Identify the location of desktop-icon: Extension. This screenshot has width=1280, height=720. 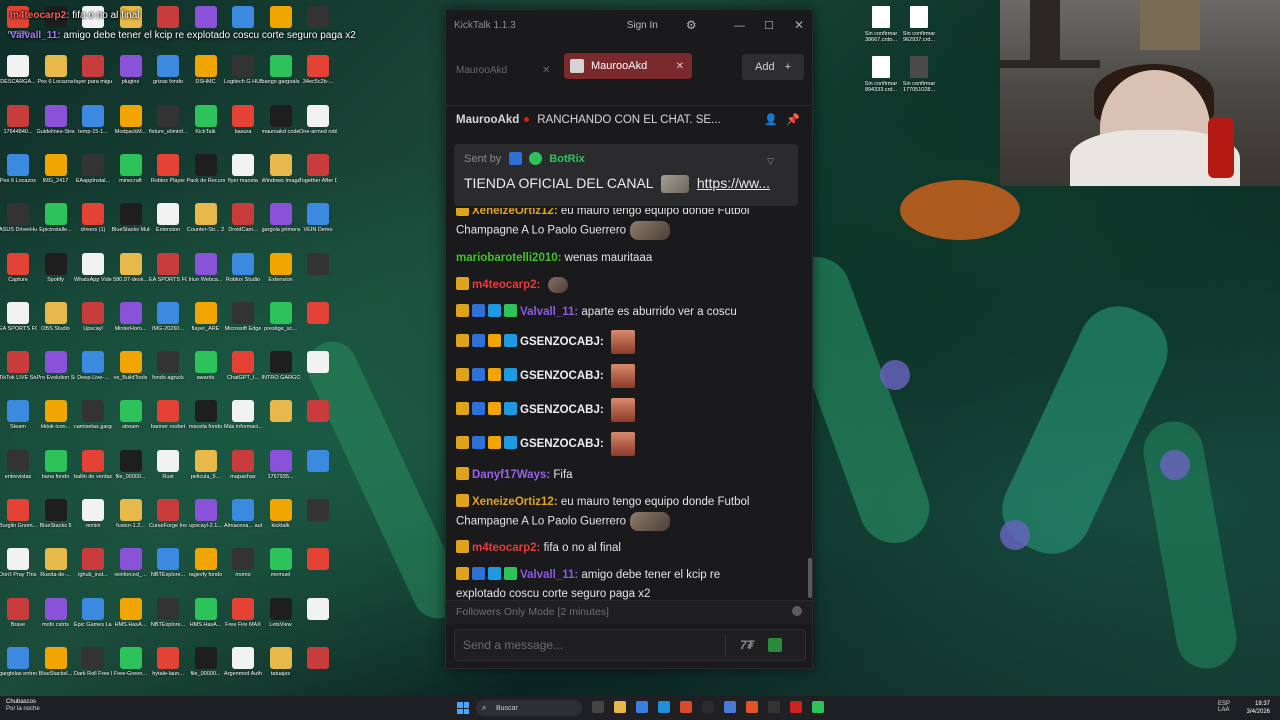
(281, 274).